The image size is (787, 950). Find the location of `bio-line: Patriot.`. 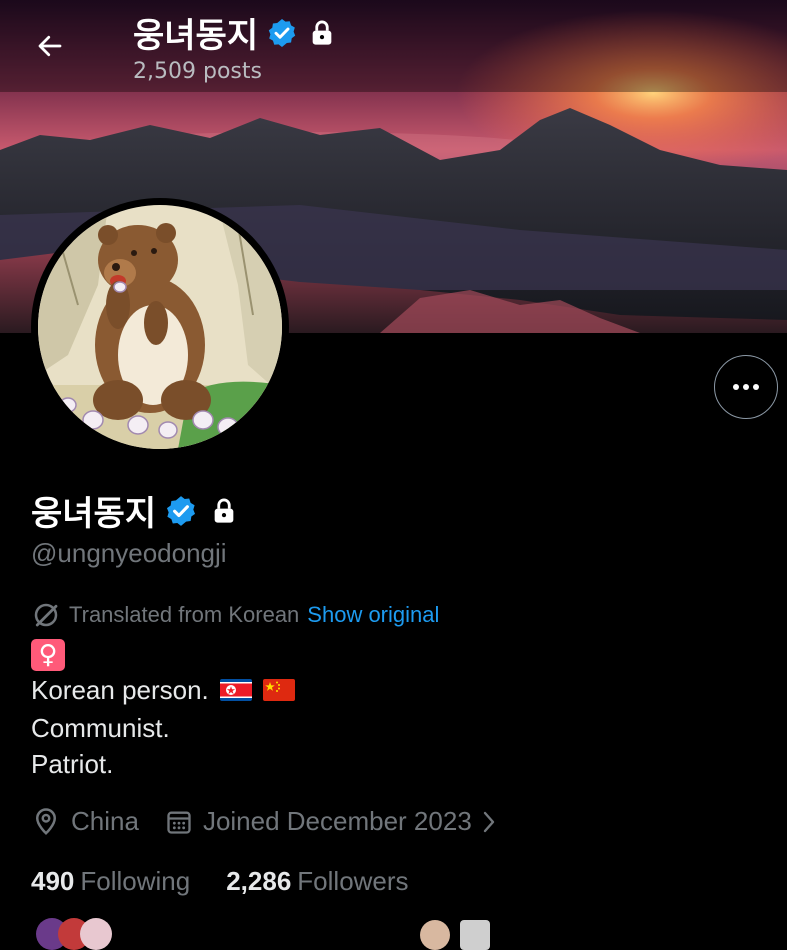

bio-line: Patriot. is located at coordinates (72, 764).